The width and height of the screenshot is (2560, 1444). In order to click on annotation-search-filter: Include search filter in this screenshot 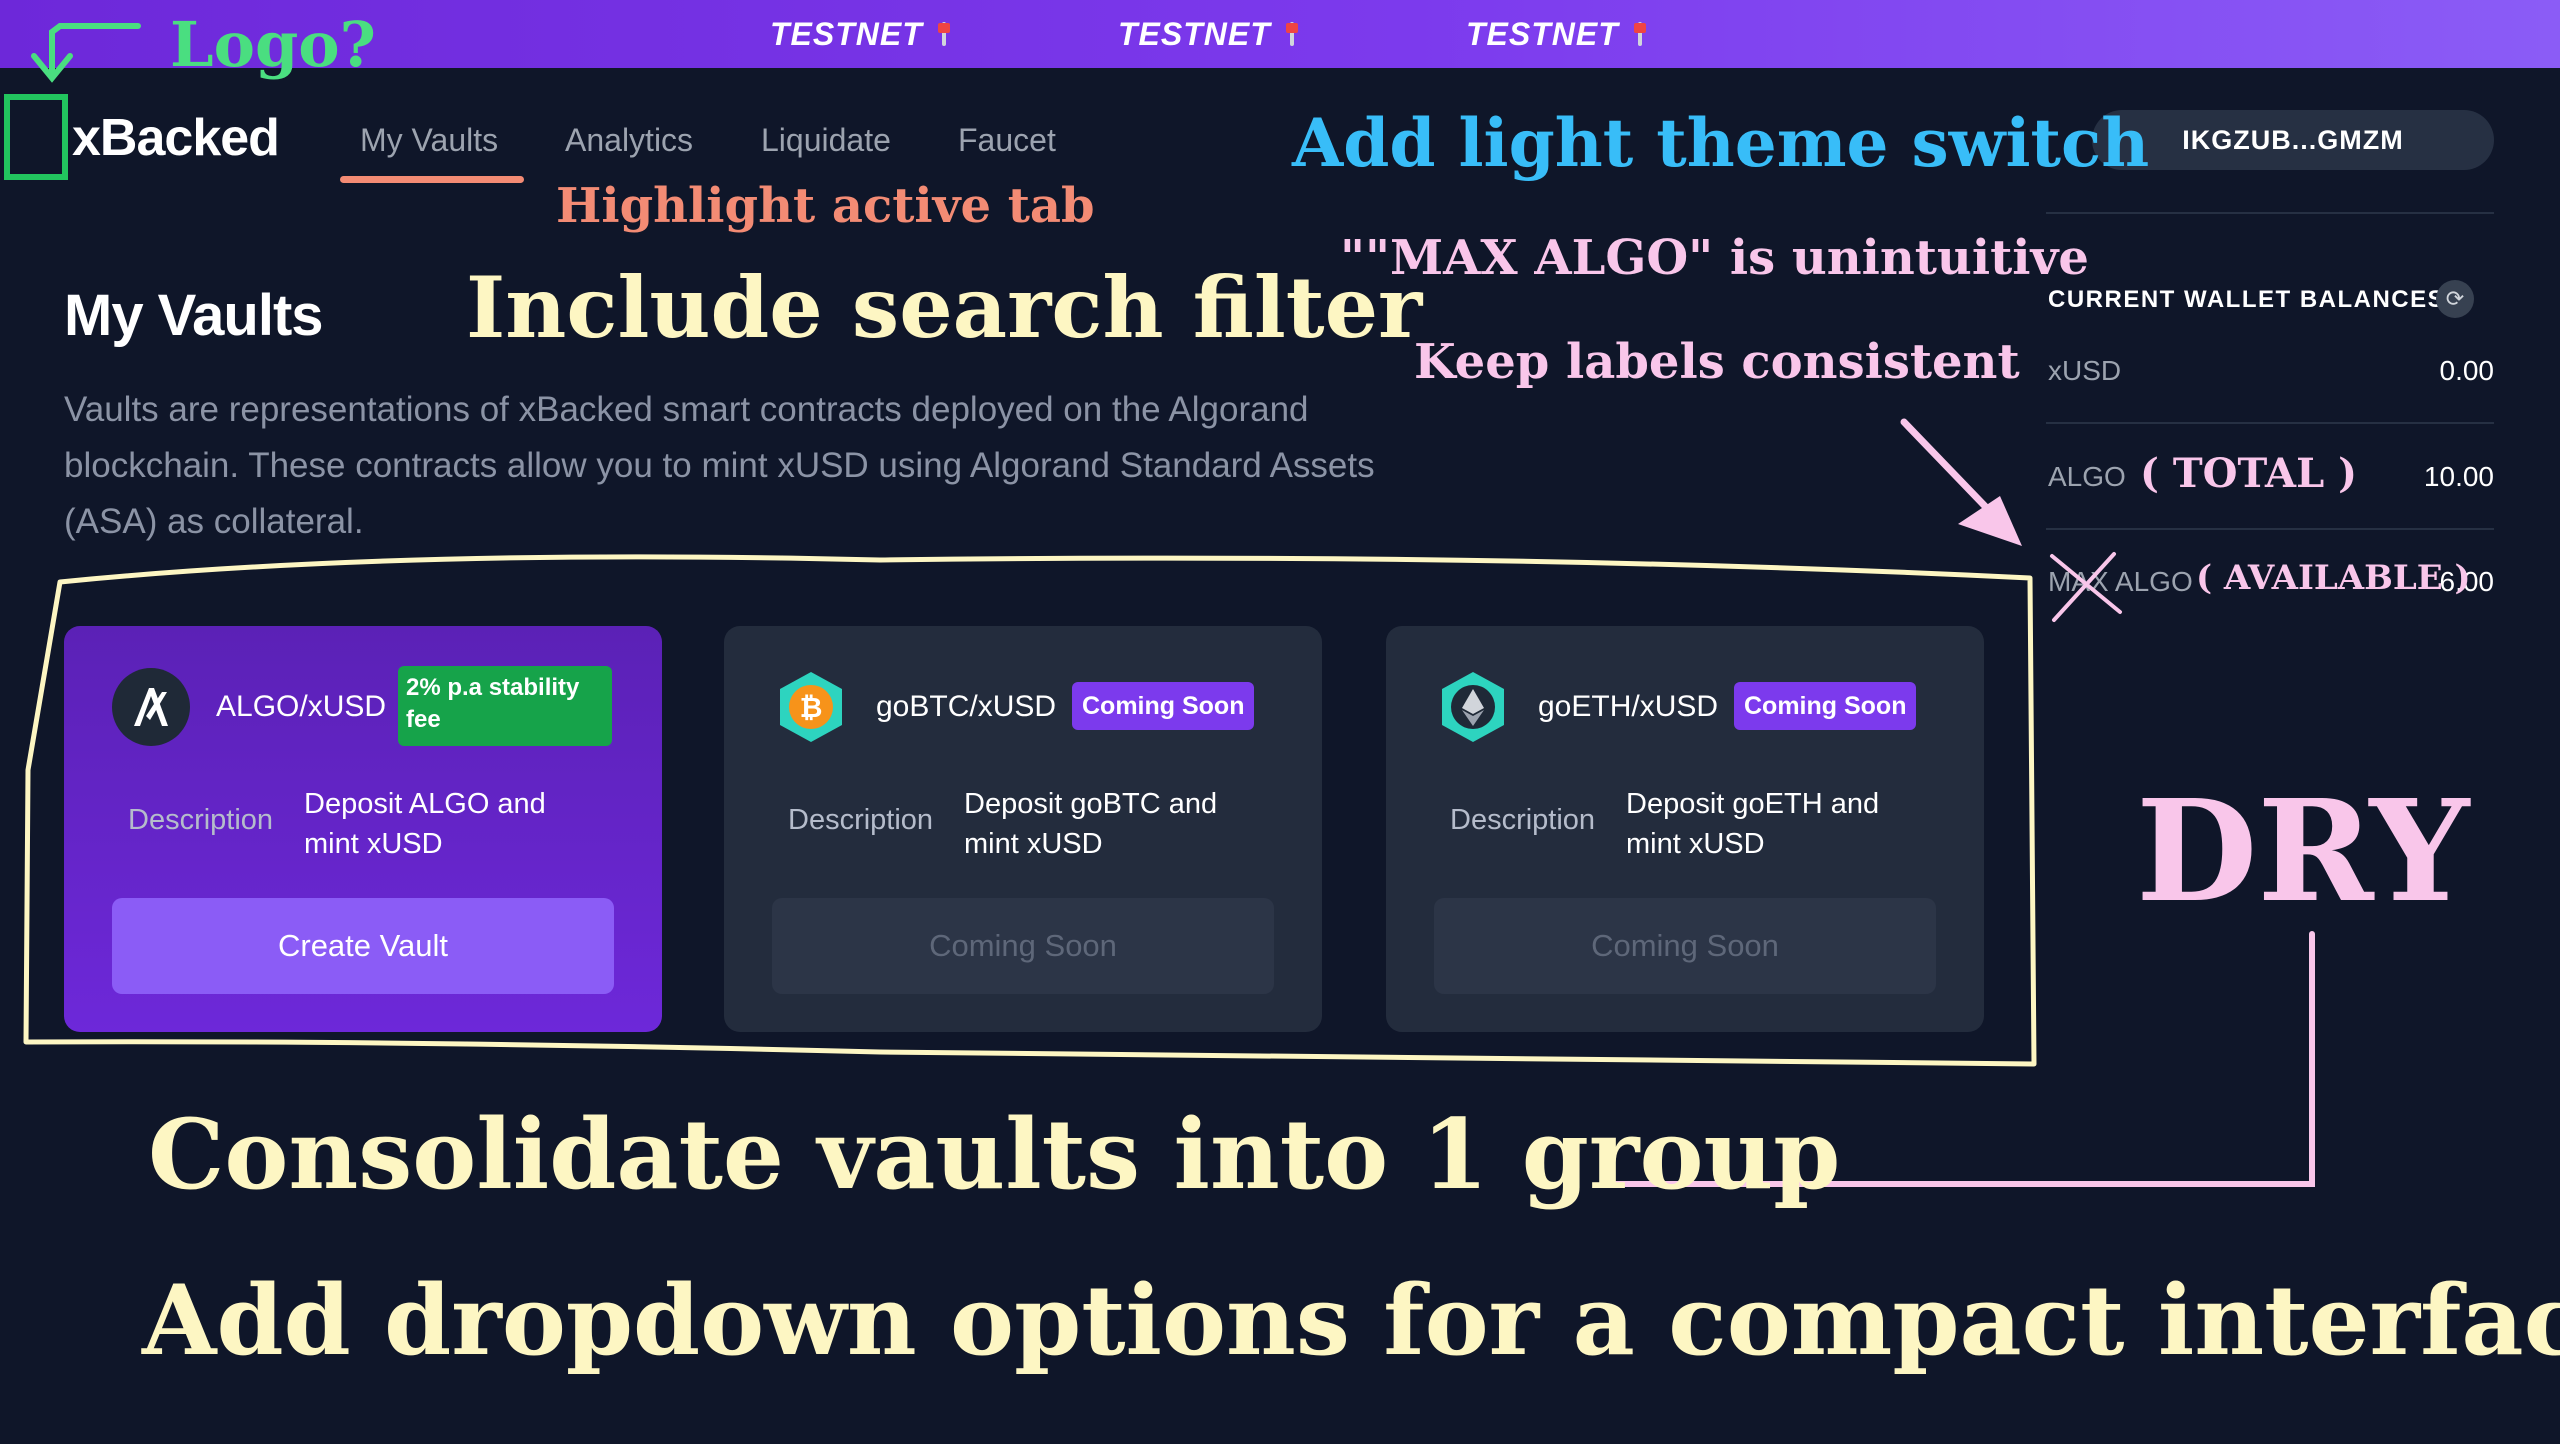, I will do `click(944, 307)`.